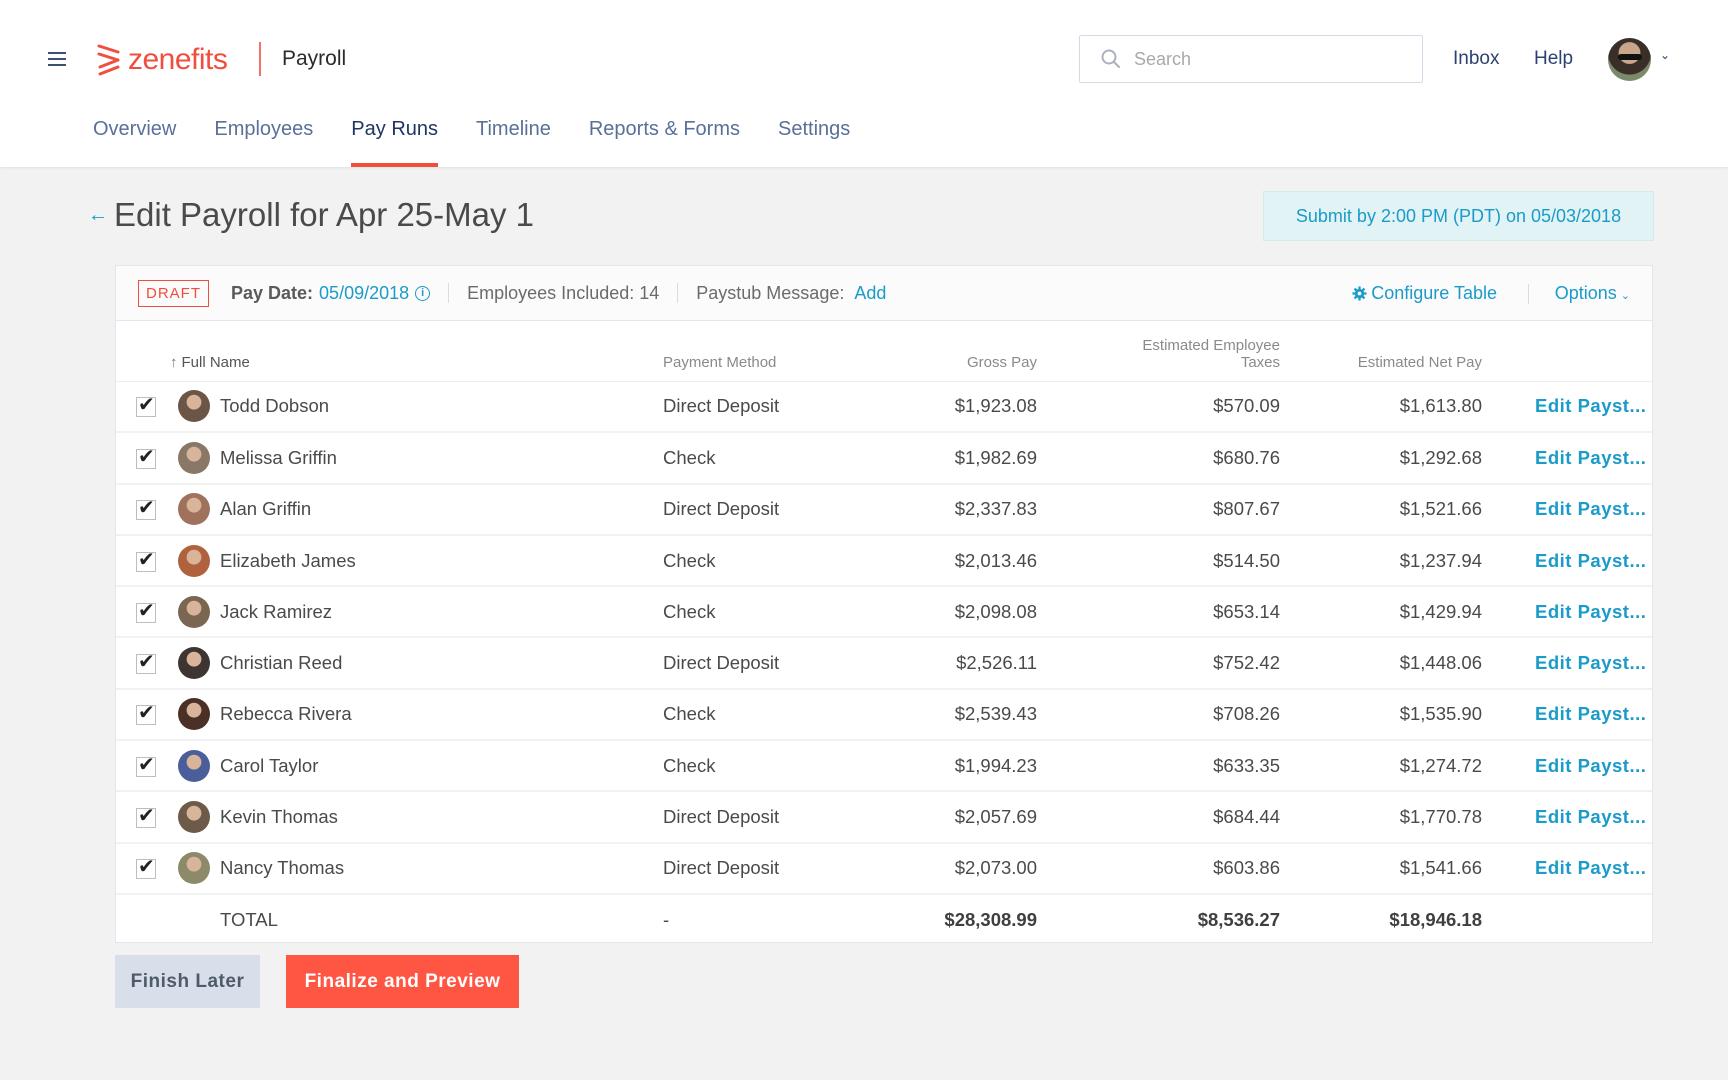 This screenshot has height=1080, width=1728. What do you see at coordinates (187, 981) in the screenshot?
I see `finish-later-button: Finish Later` at bounding box center [187, 981].